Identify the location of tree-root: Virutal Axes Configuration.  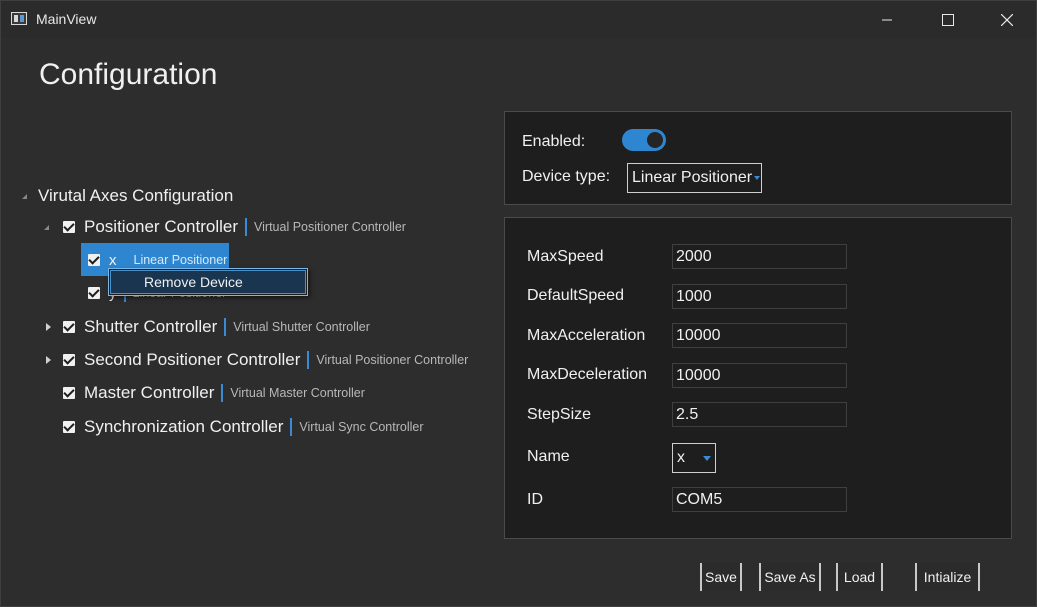
(126, 196).